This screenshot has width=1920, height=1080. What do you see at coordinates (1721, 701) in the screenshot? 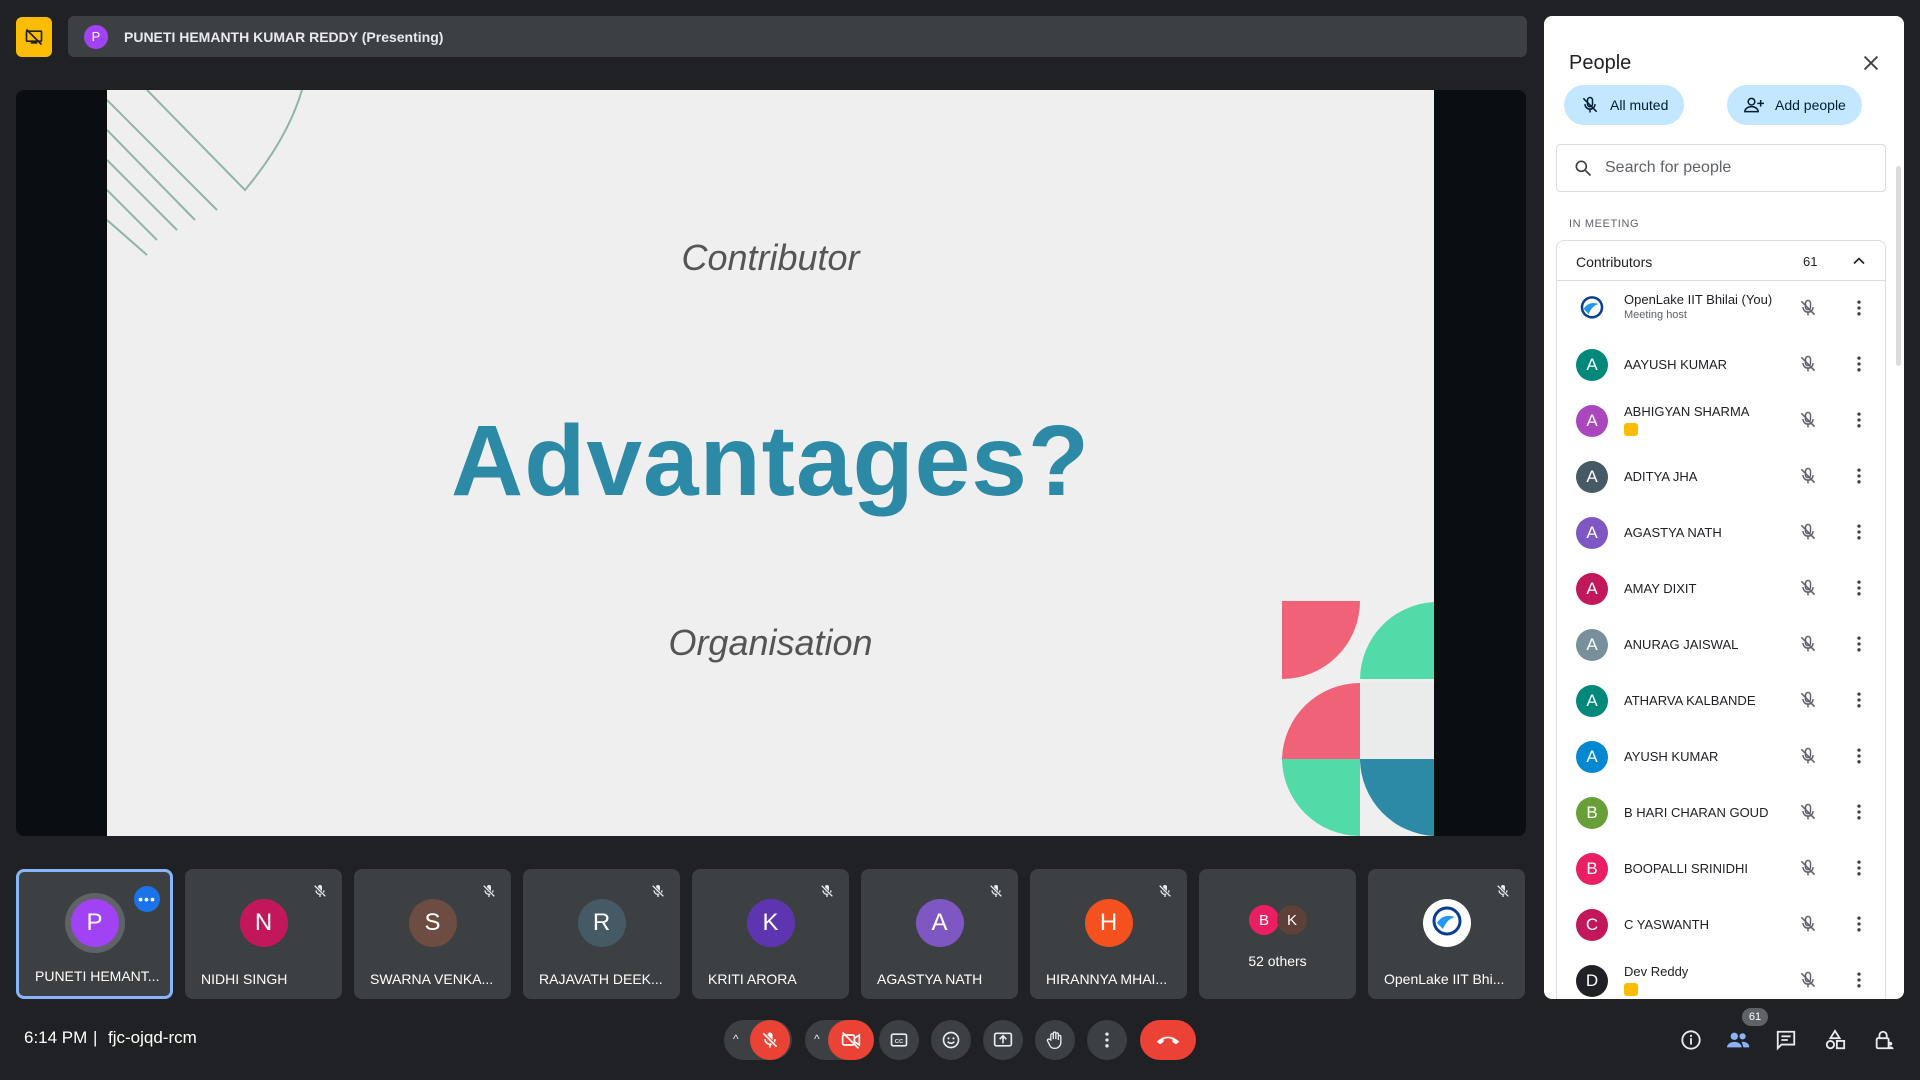
I see `list-item: A ATHARVA KALBANDE` at bounding box center [1721, 701].